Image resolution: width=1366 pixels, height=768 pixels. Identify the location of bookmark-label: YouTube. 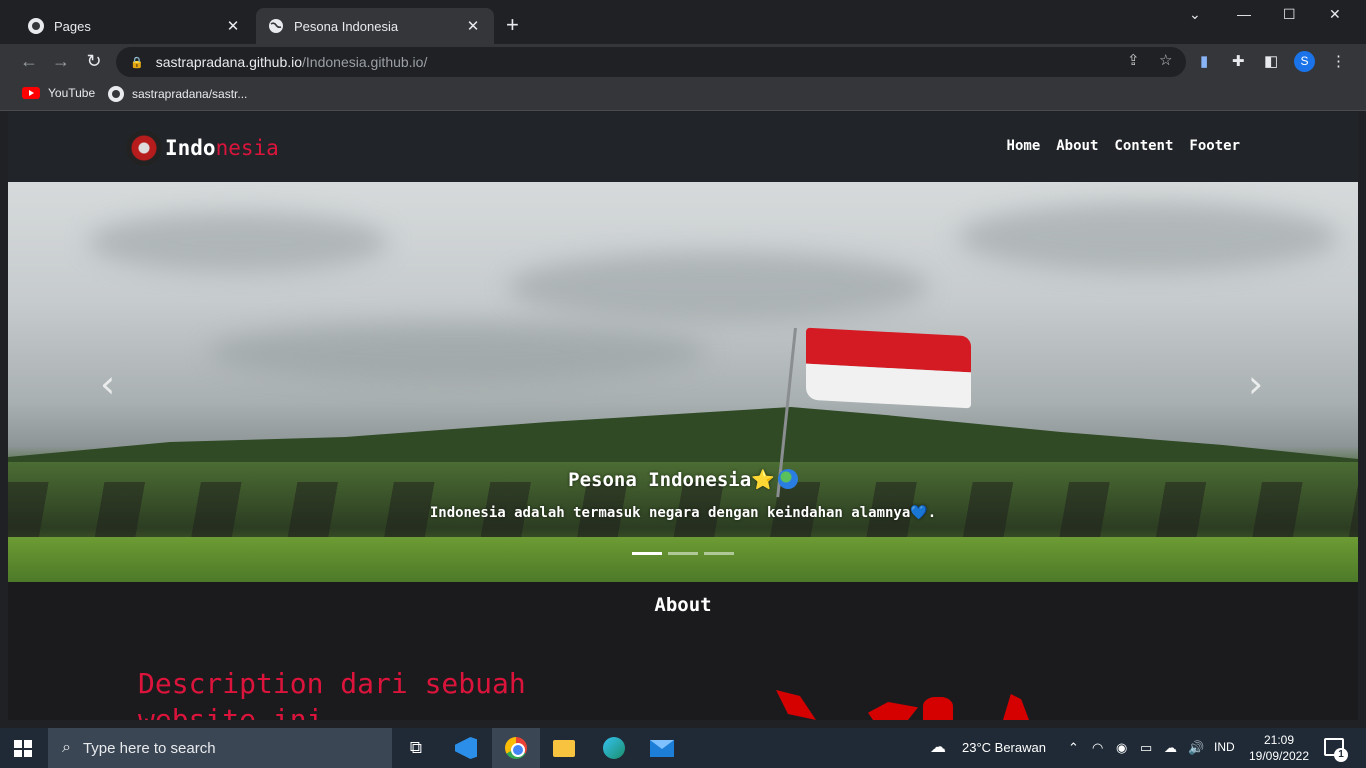
(72, 93).